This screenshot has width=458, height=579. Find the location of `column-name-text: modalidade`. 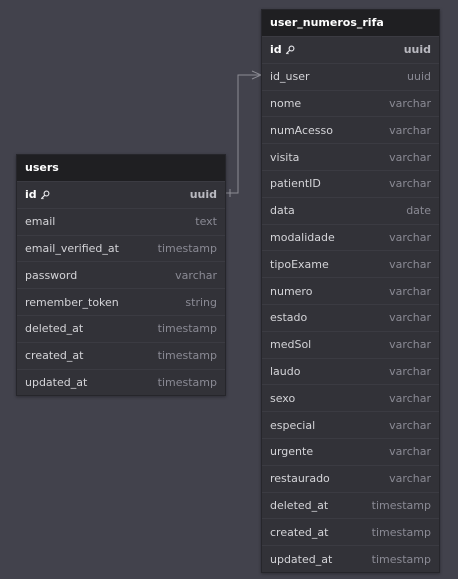

column-name-text: modalidade is located at coordinates (302, 237).